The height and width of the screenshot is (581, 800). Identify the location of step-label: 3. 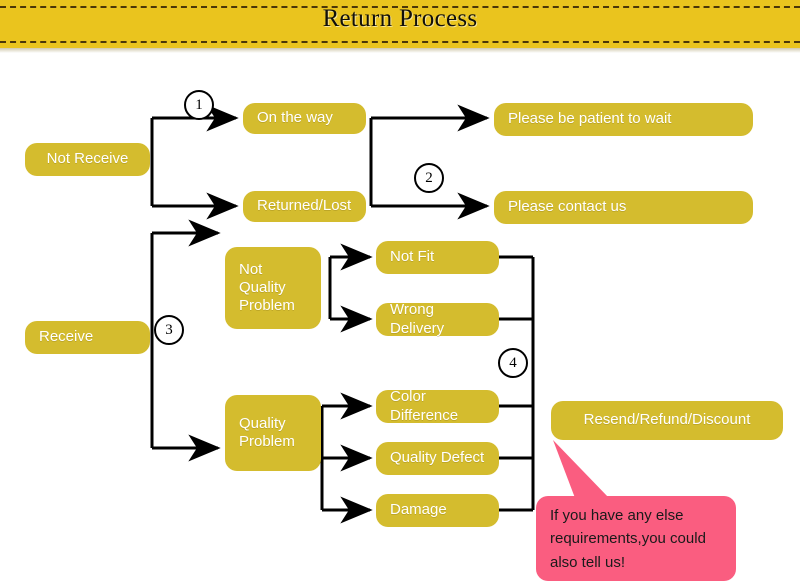
(169, 329).